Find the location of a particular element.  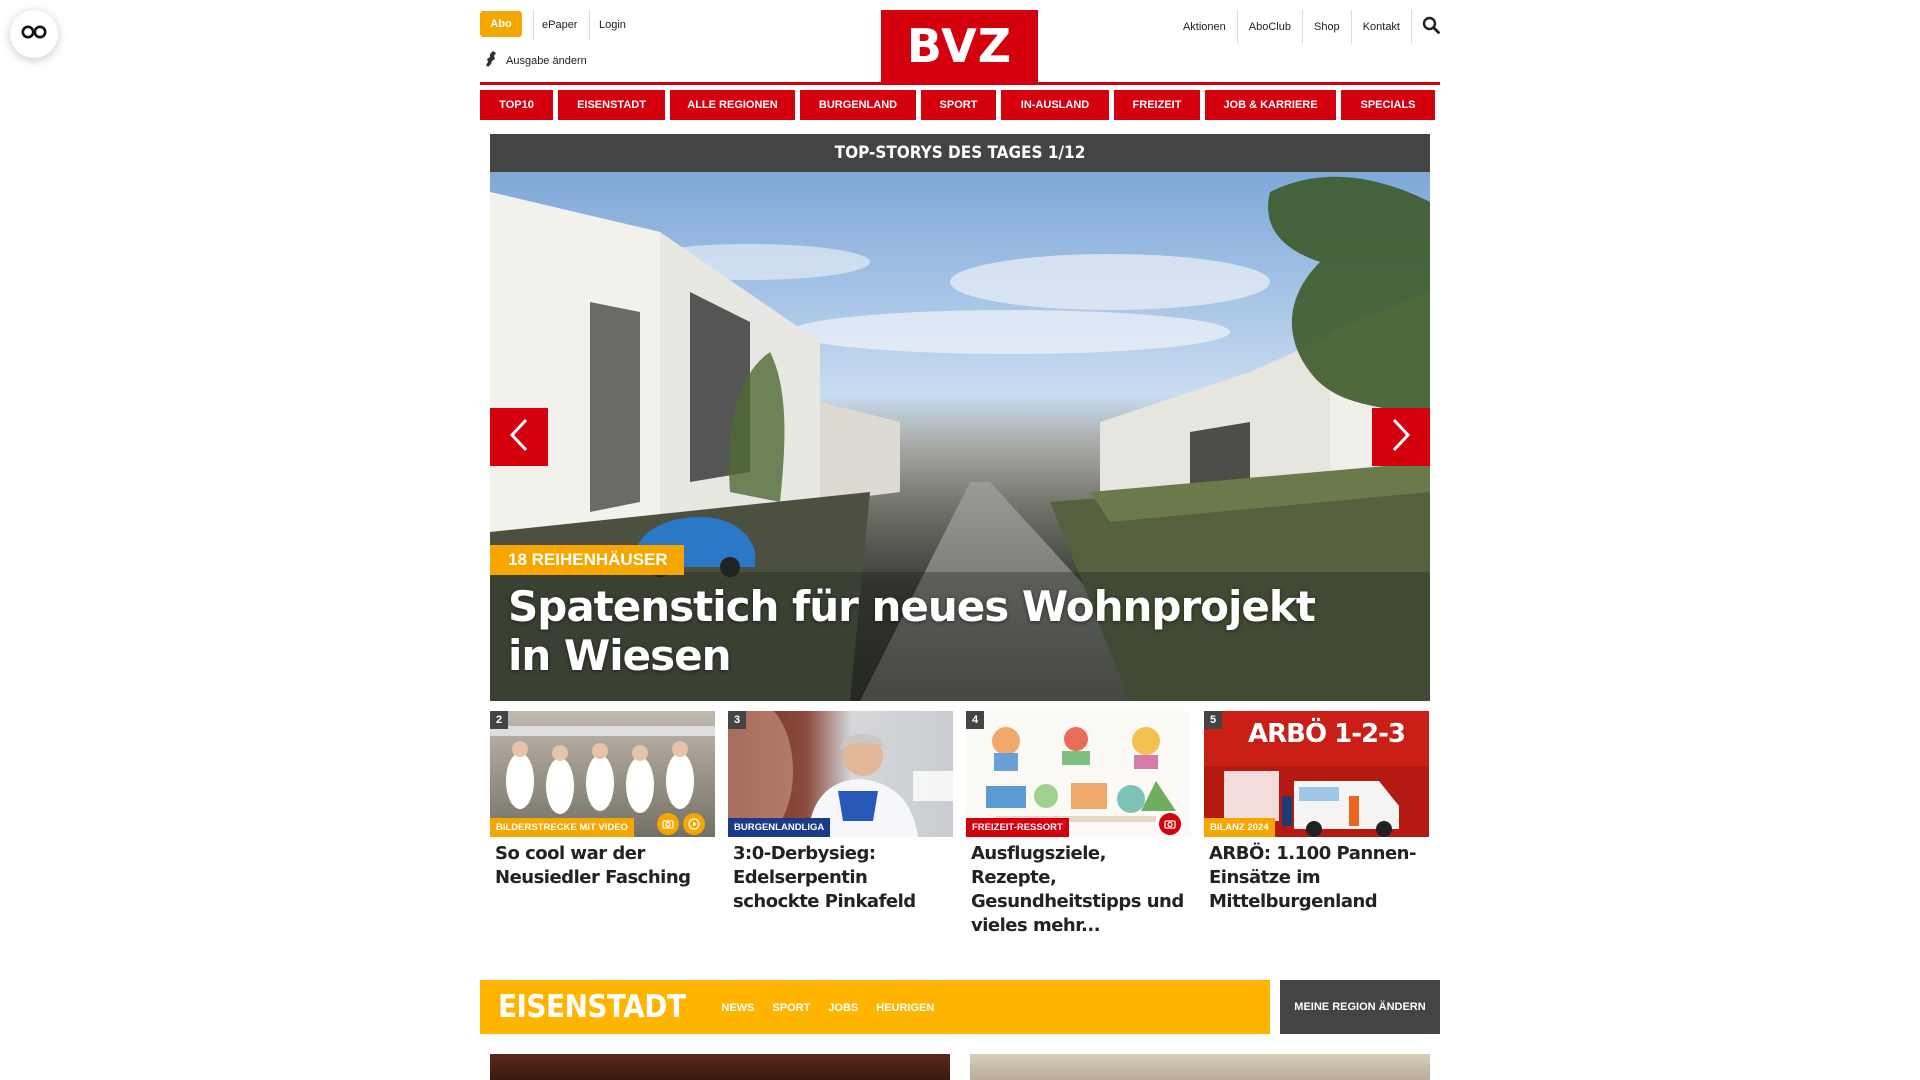

nav-item-specials: SPECIALS is located at coordinates (1388, 105).